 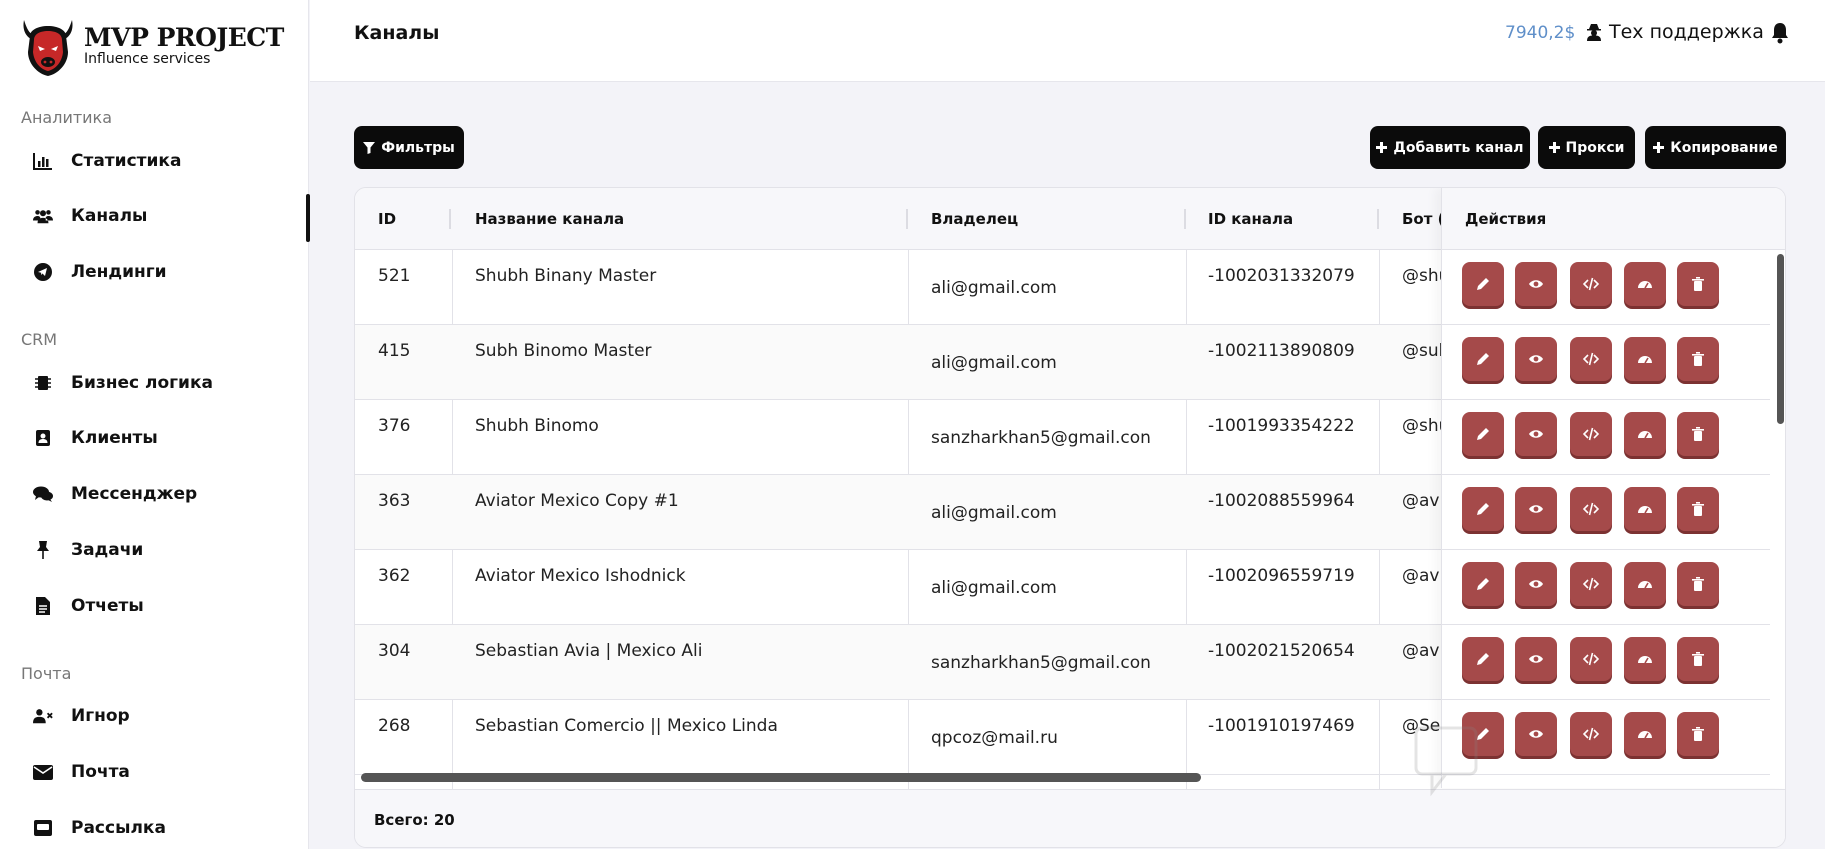 What do you see at coordinates (1595, 147) in the screenshot?
I see `proxy-label: Прокси` at bounding box center [1595, 147].